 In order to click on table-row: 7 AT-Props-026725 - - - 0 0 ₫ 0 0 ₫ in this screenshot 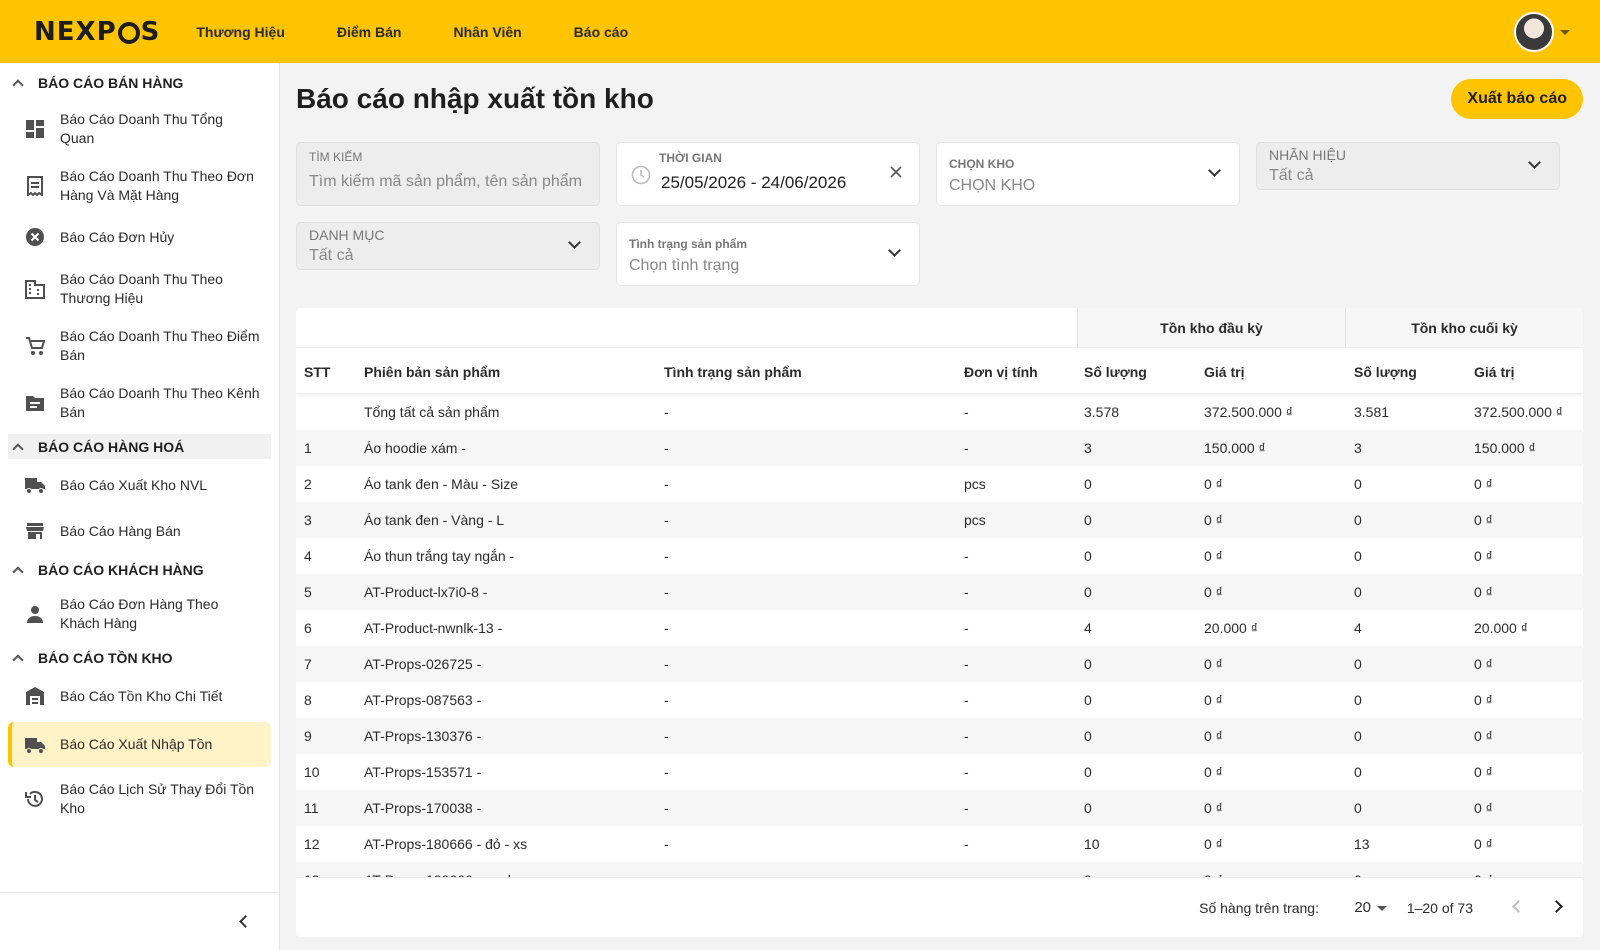, I will do `click(939, 664)`.